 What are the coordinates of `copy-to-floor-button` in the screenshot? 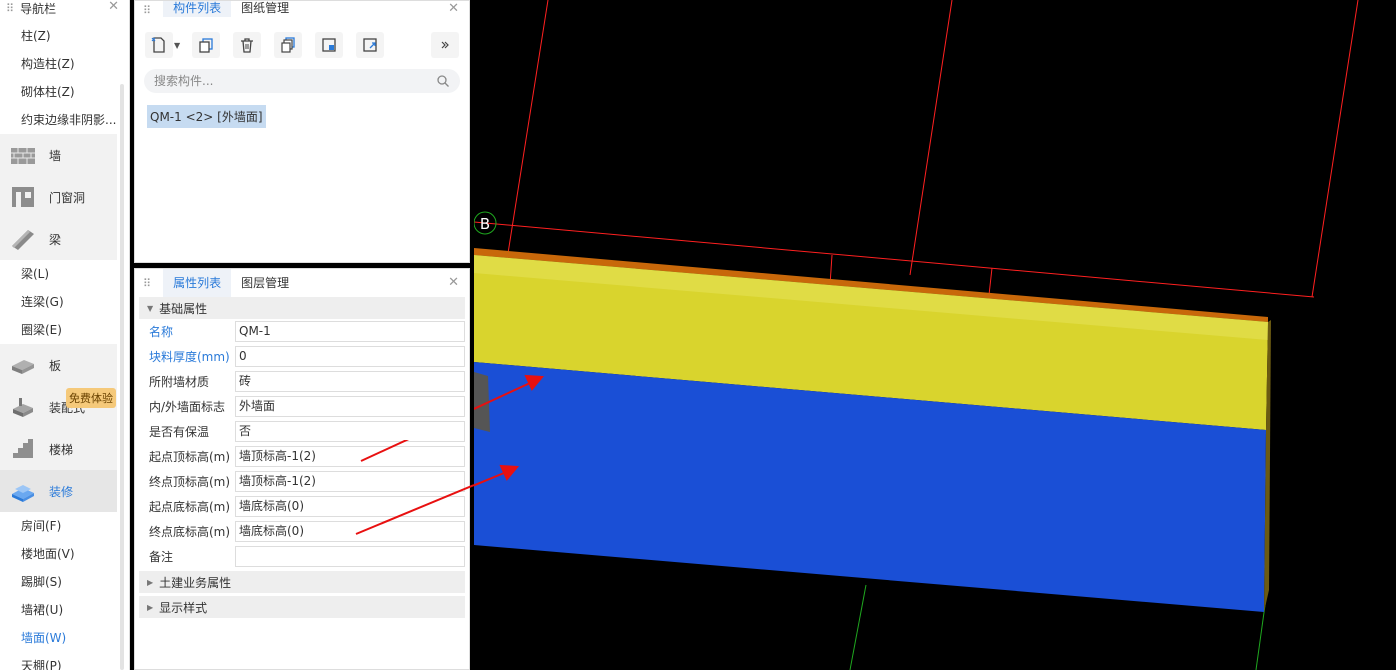 It's located at (288, 45).